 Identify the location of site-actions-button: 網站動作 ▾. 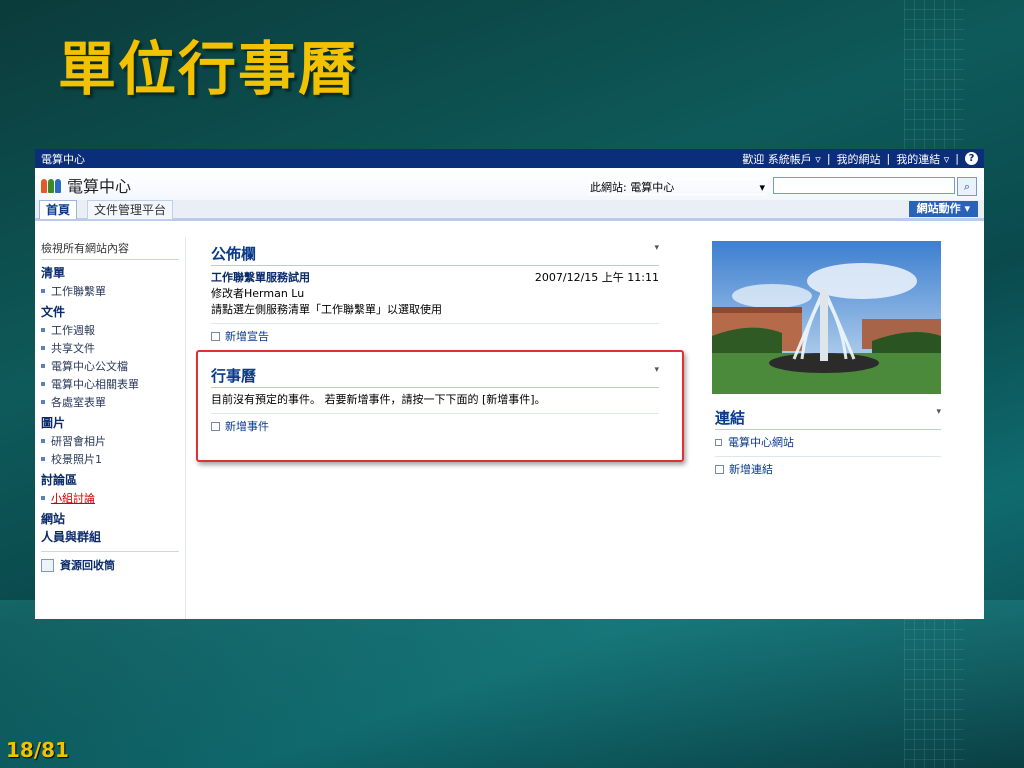
(943, 209).